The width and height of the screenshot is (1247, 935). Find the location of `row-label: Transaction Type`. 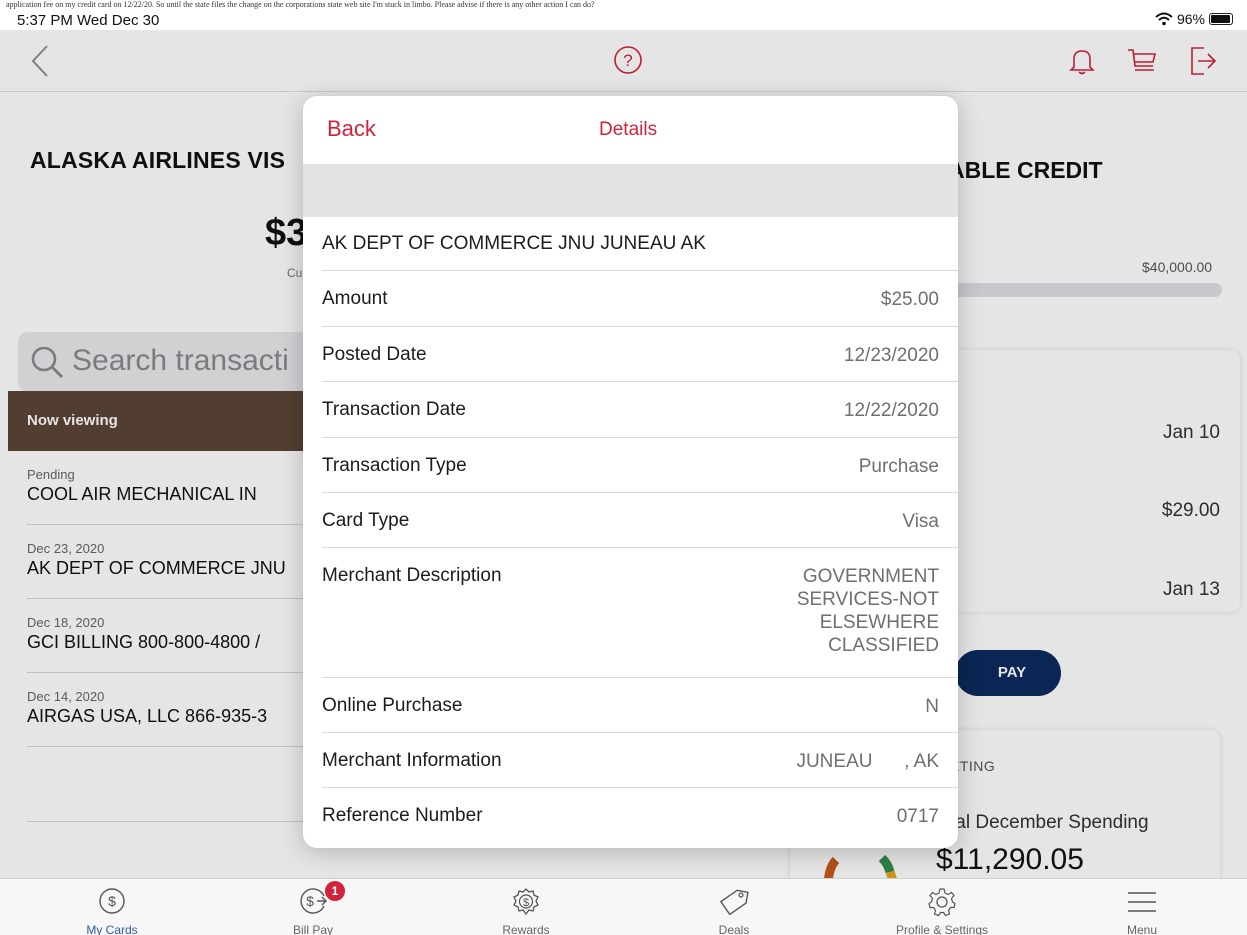

row-label: Transaction Type is located at coordinates (394, 465).